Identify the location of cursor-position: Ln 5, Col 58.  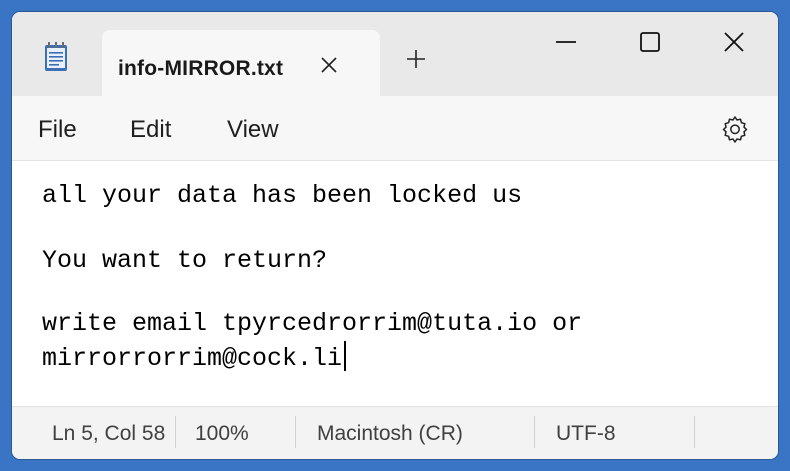
(109, 433).